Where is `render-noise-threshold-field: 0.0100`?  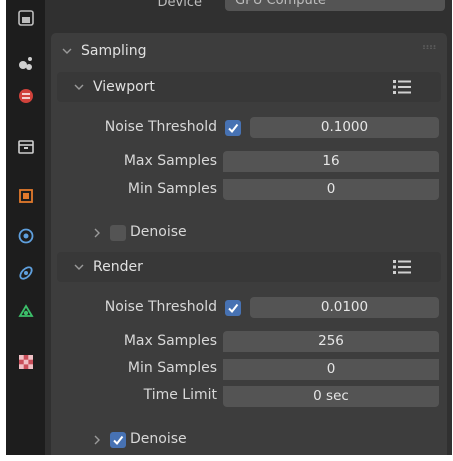 render-noise-threshold-field: 0.0100 is located at coordinates (344, 307).